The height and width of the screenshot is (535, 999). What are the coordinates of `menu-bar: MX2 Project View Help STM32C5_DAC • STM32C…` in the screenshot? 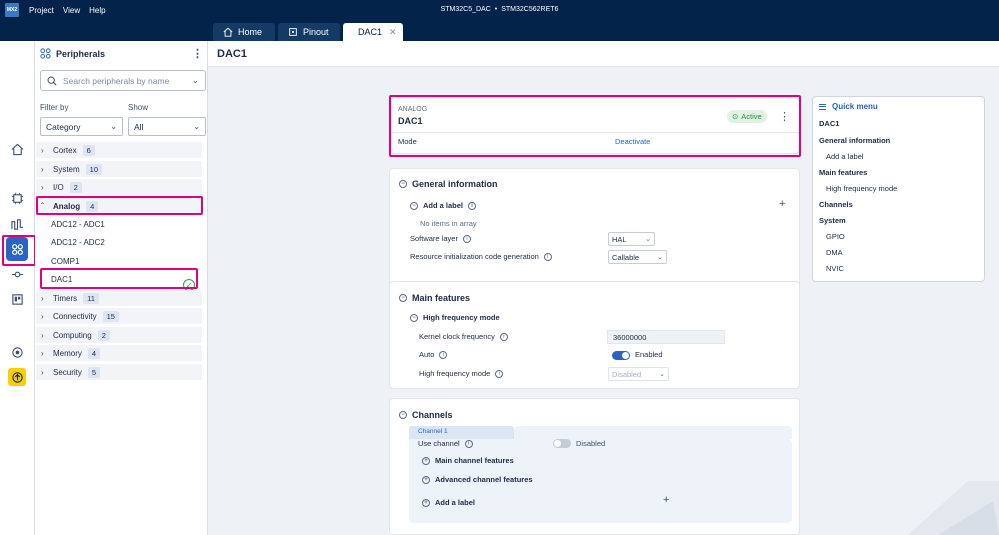 It's located at (499, 10).